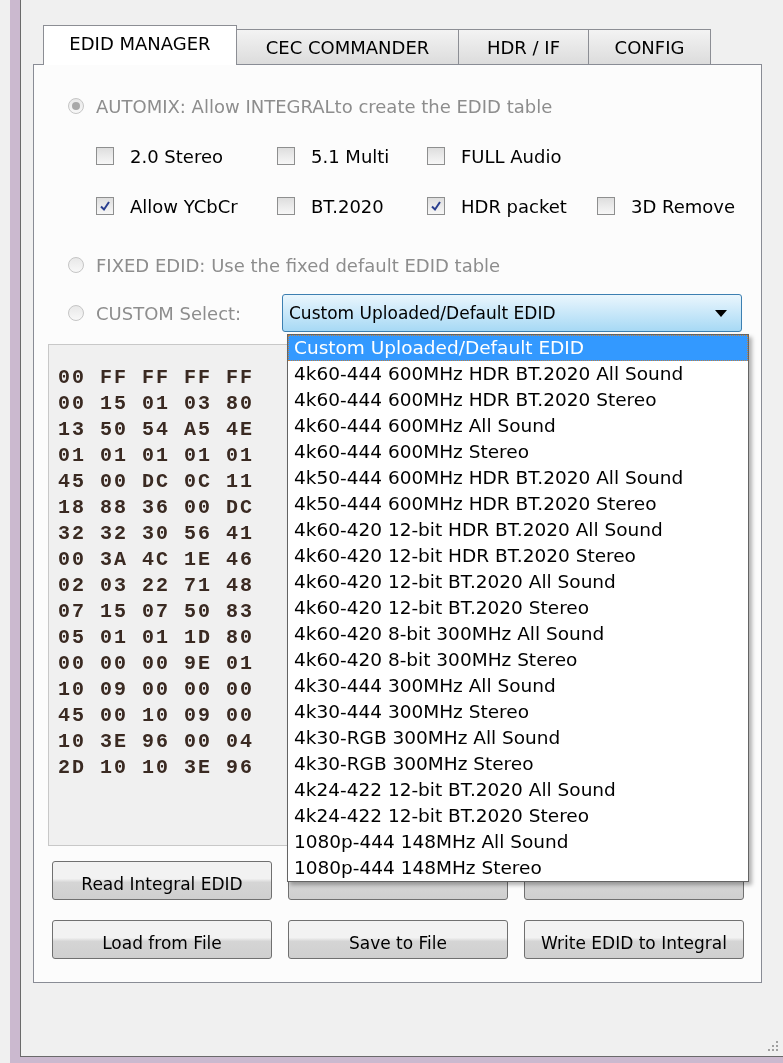  I want to click on hex-line: 02 03 22 71 48, so click(156, 586).